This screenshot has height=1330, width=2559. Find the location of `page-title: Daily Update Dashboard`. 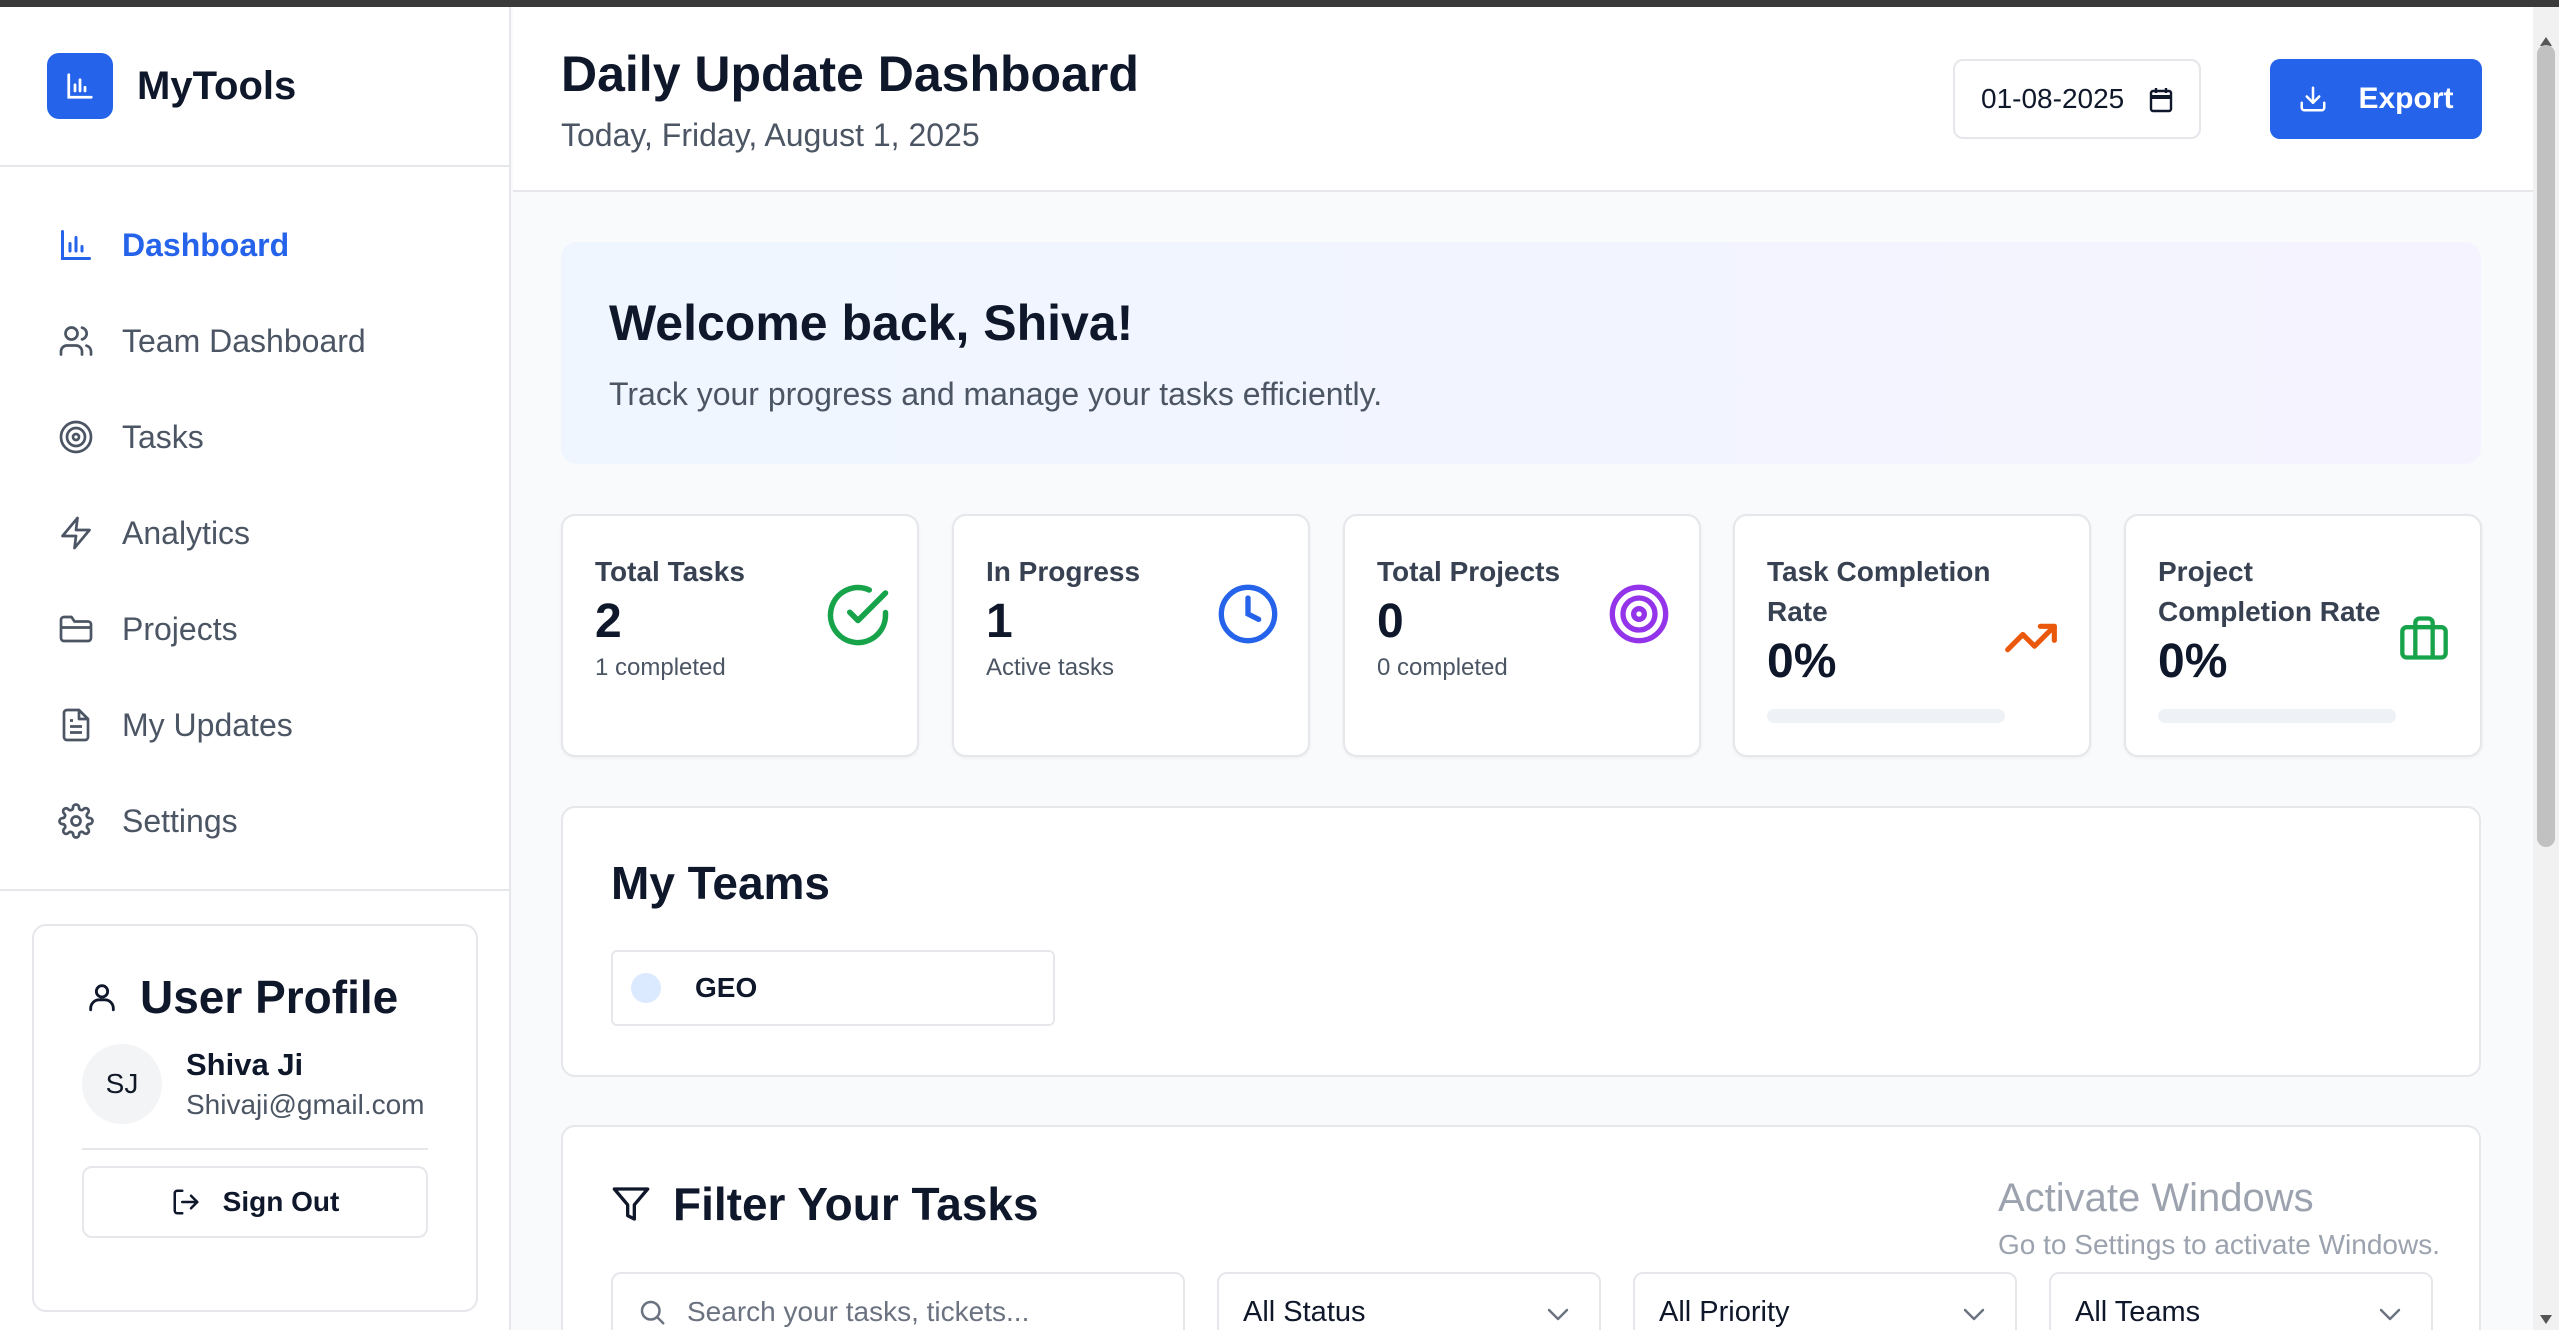

page-title: Daily Update Dashboard is located at coordinates (850, 74).